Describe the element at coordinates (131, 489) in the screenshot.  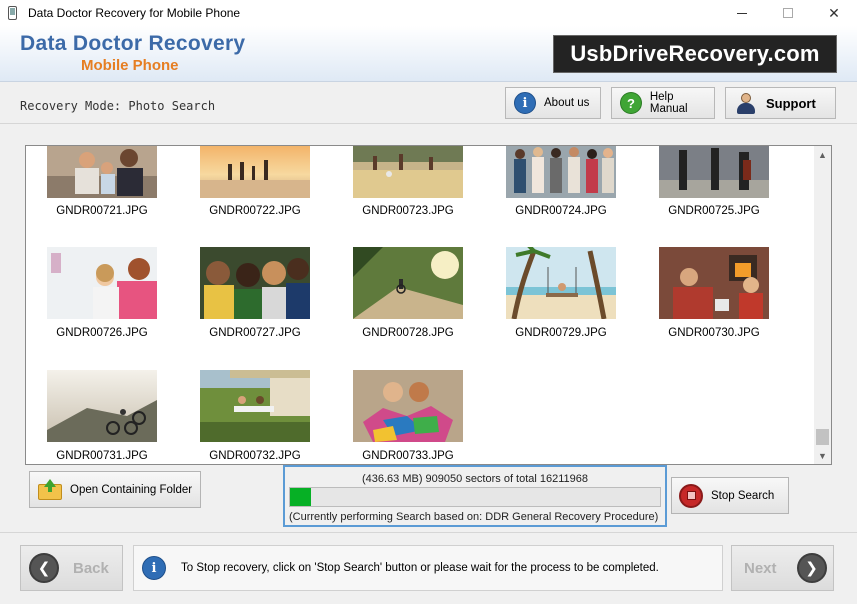
I see `open-folder-label: Open Containing Folder` at that location.